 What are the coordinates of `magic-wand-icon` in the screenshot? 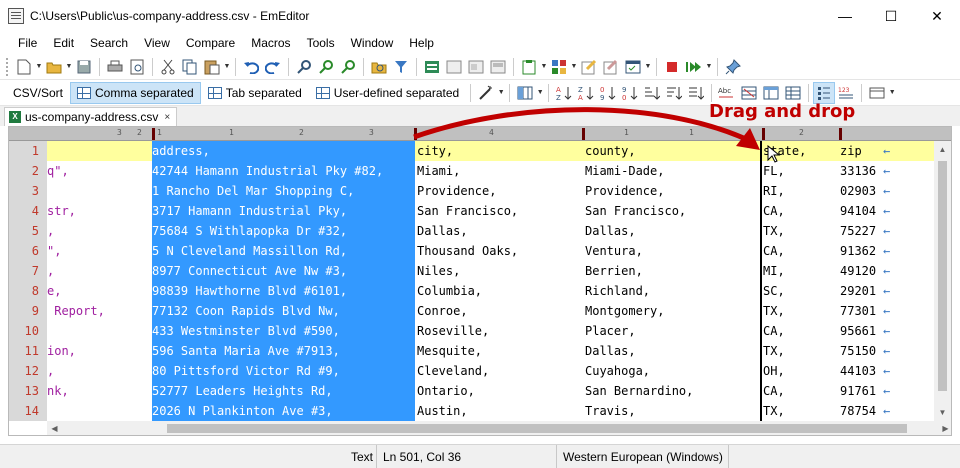 It's located at (486, 93).